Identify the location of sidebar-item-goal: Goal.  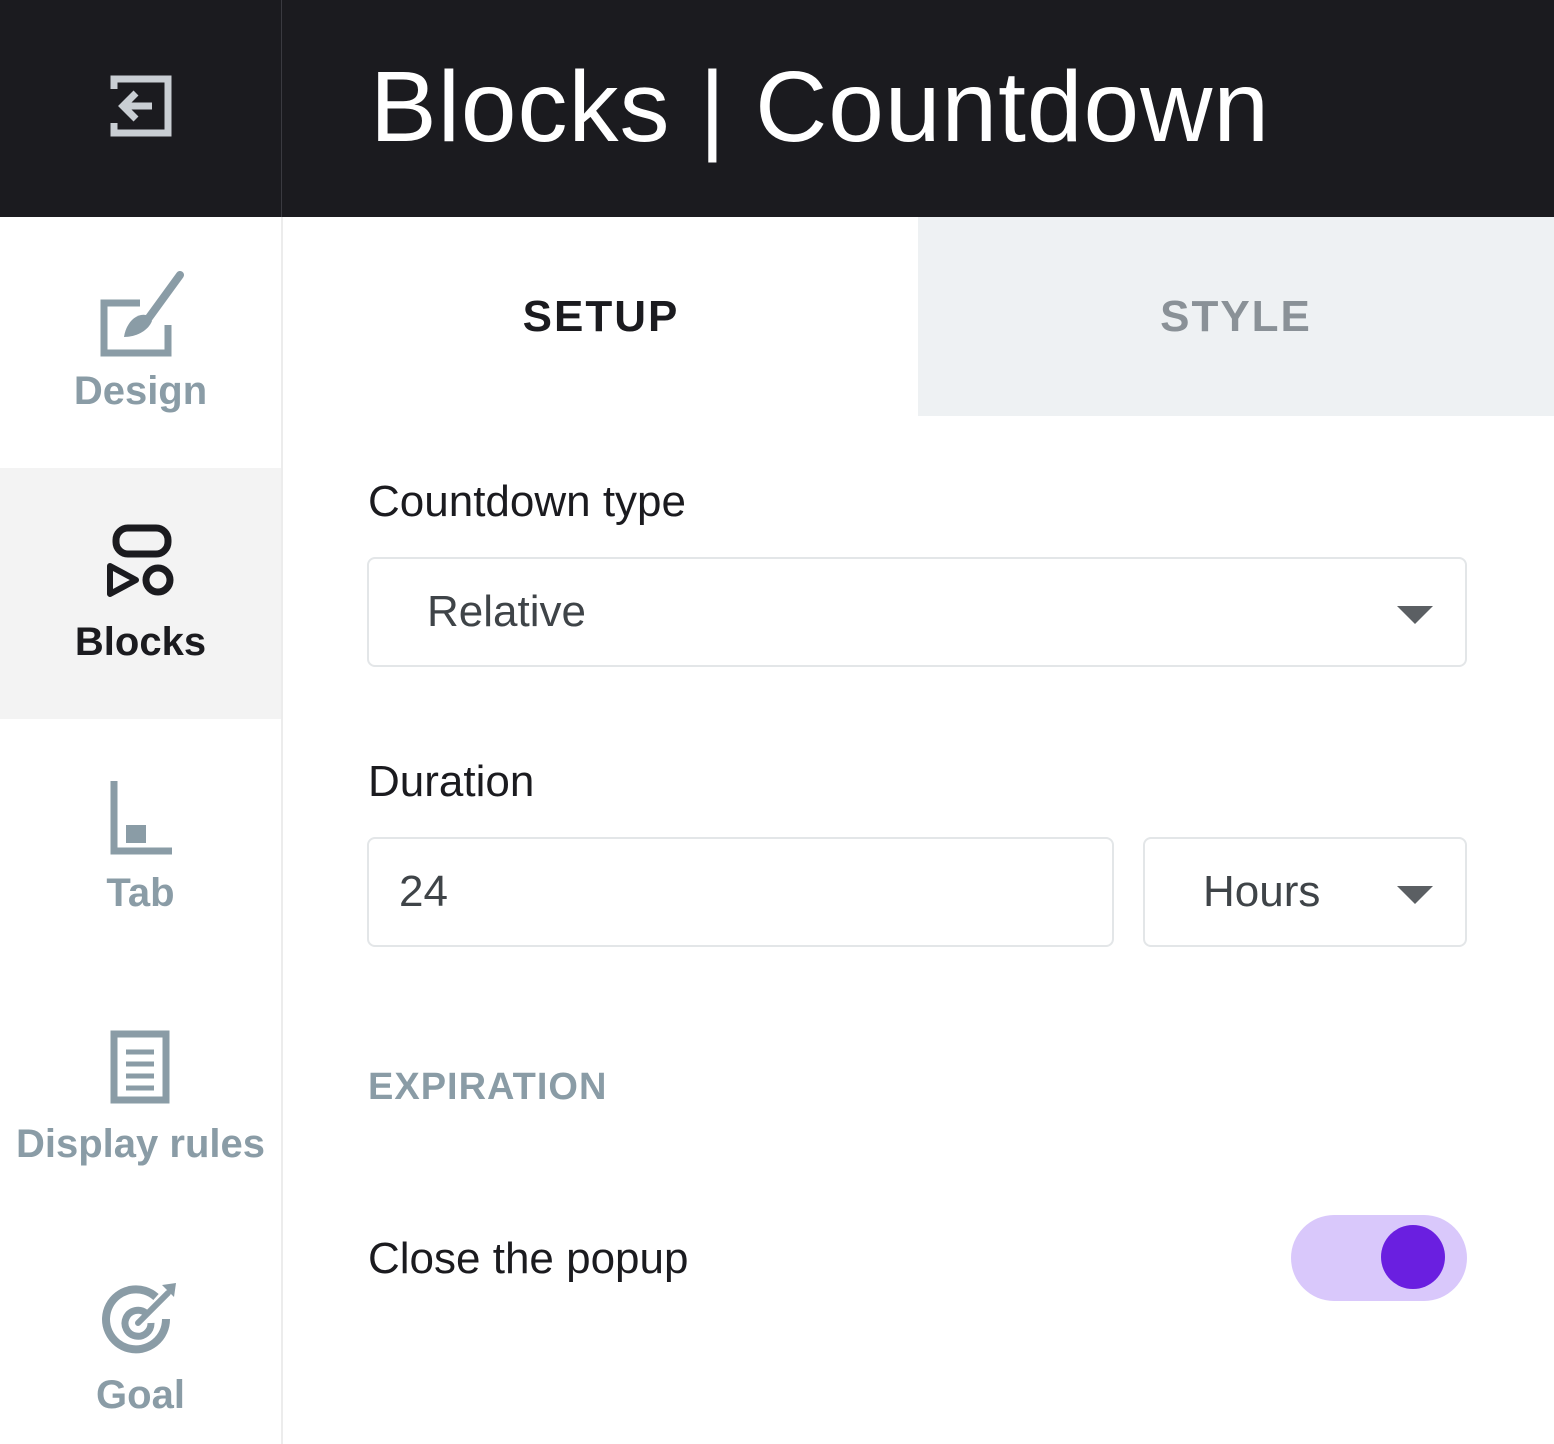
(140, 1332).